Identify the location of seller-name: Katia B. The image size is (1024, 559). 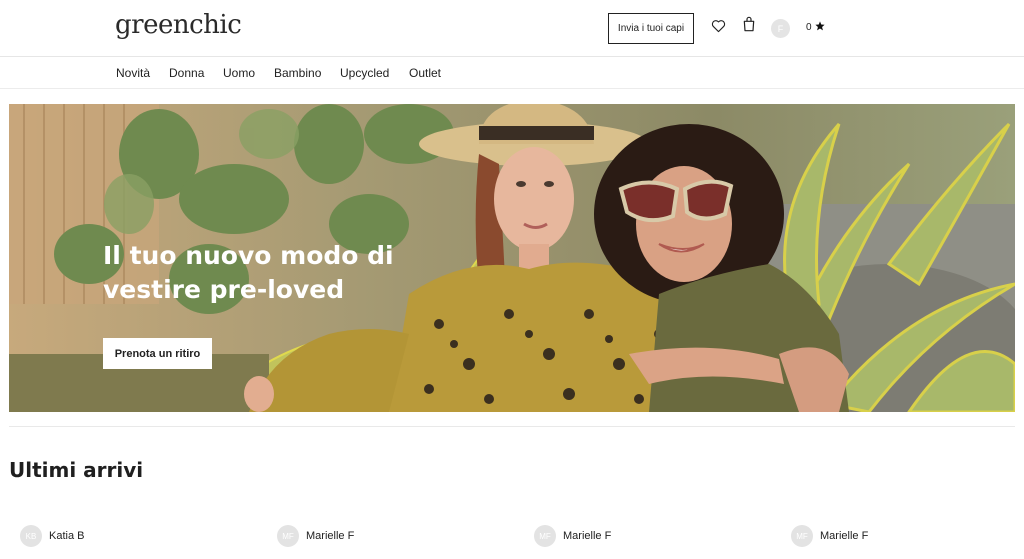
(67, 536).